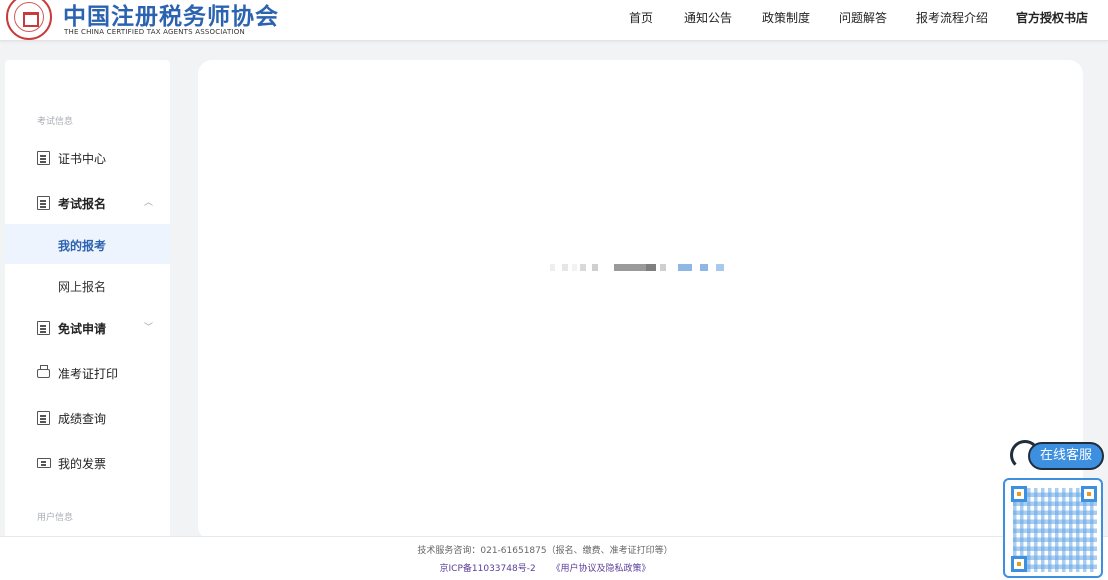 Image resolution: width=1108 pixels, height=580 pixels. Describe the element at coordinates (641, 17) in the screenshot. I see `nav-home: 首页` at that location.